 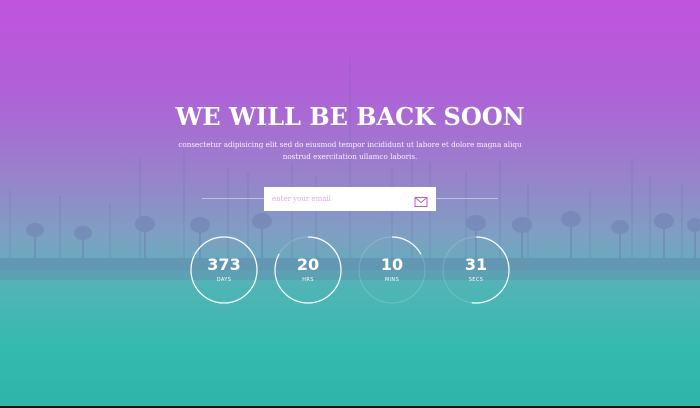 I want to click on hours-value: 20, so click(x=308, y=264).